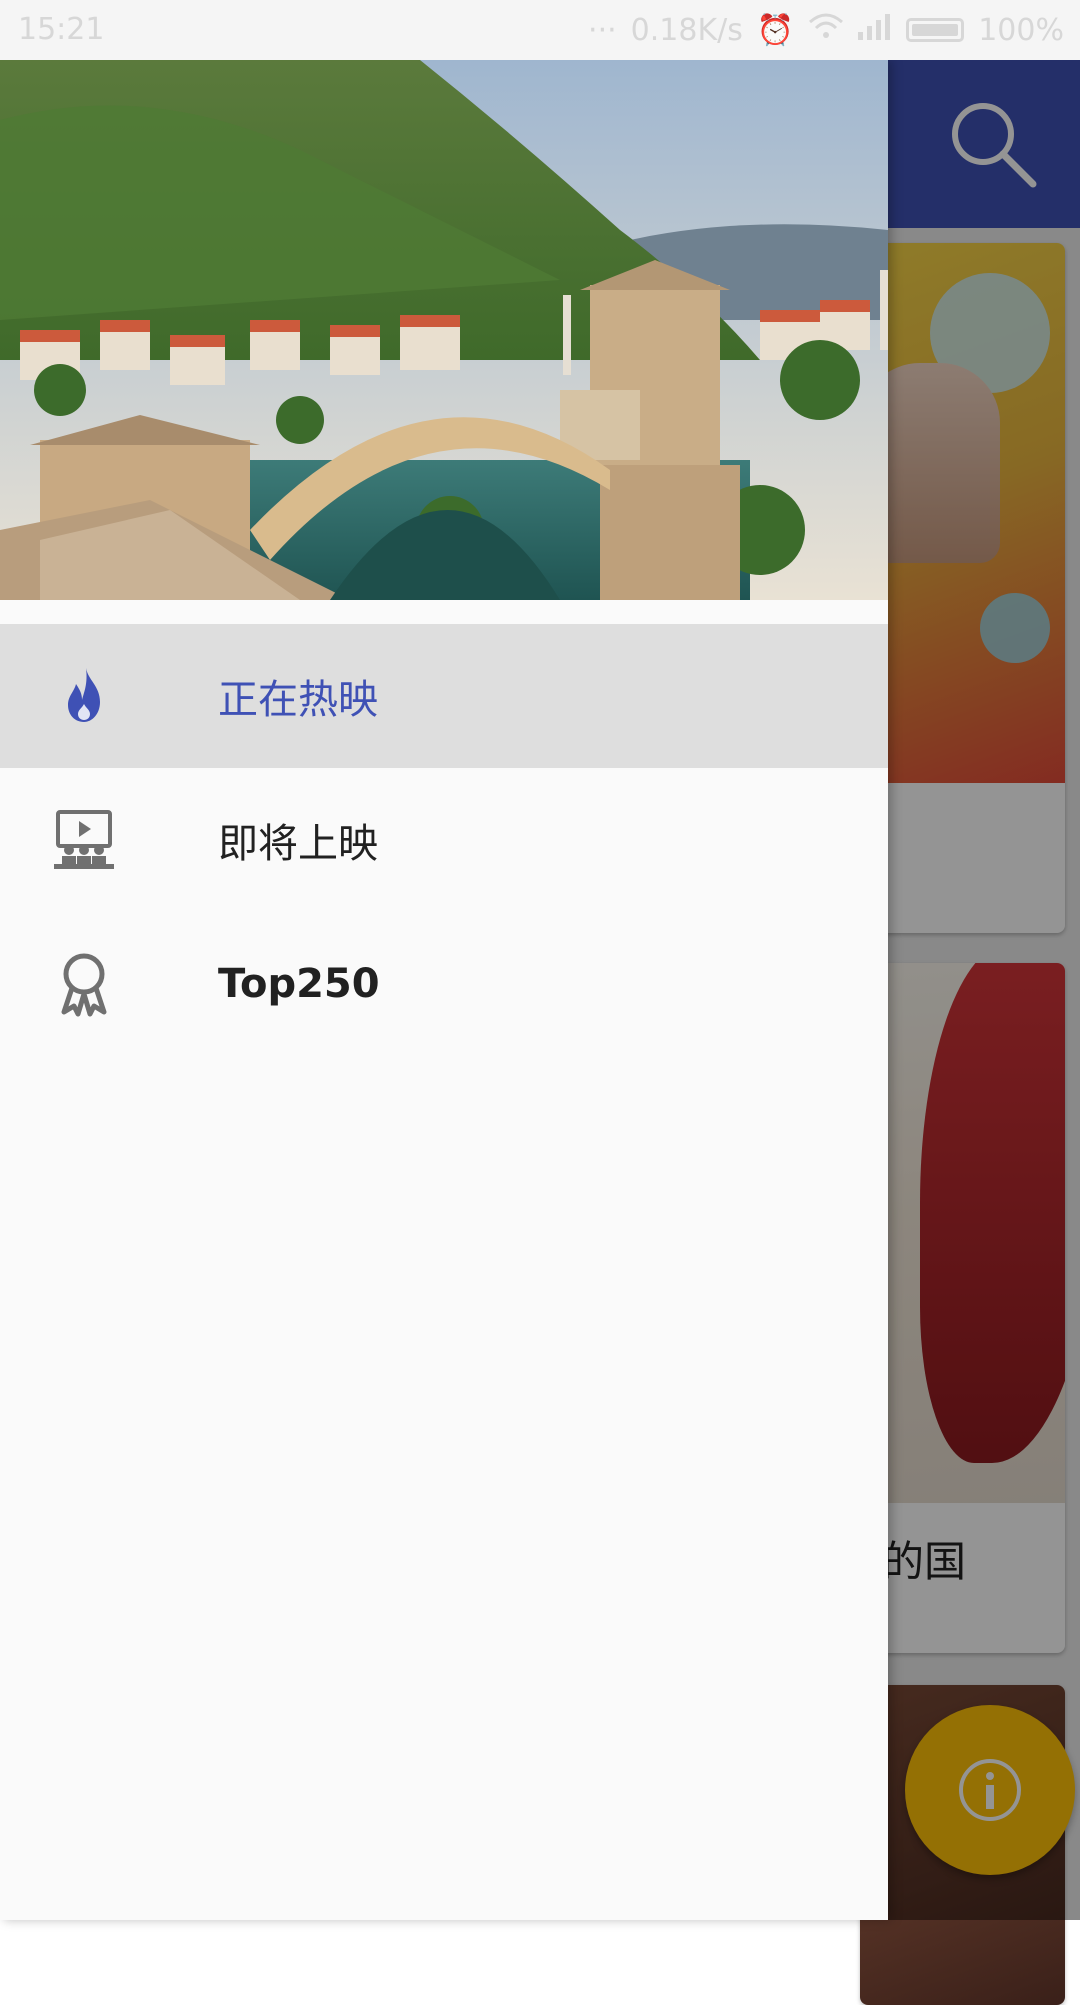 This screenshot has width=1080, height=2005. I want to click on award-icon, so click(84, 985).